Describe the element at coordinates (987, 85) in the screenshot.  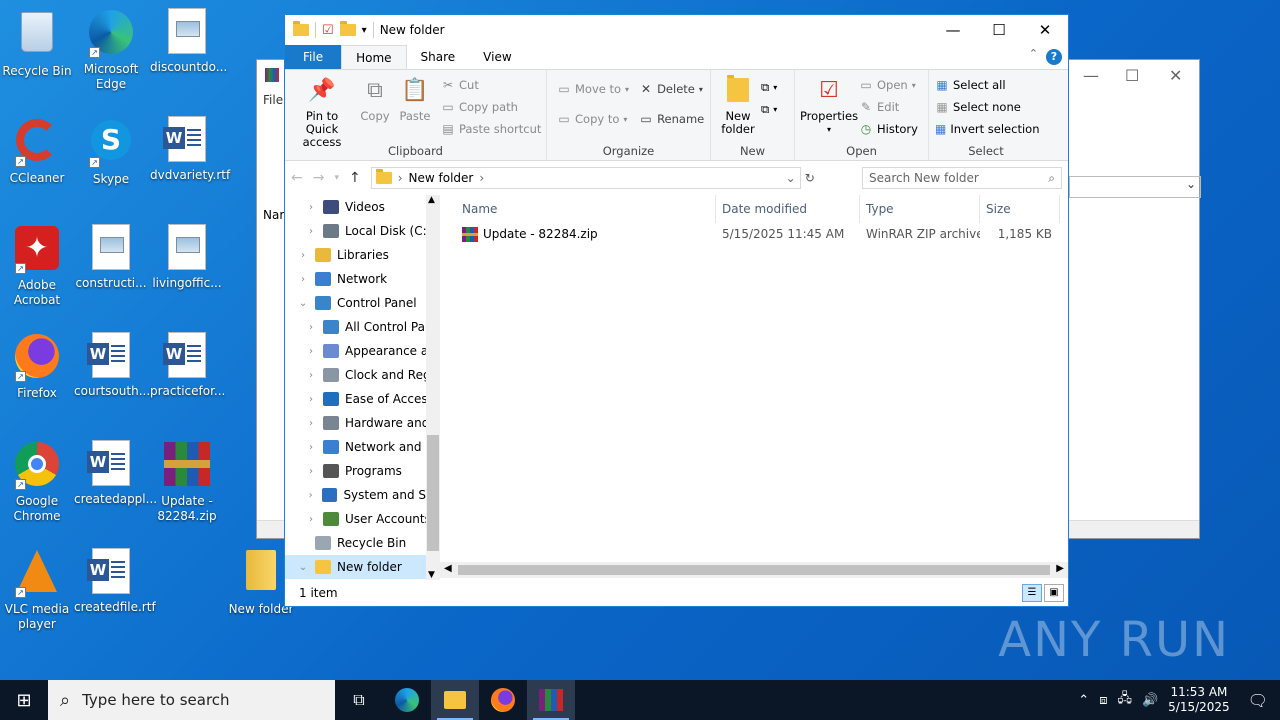
I see `select-all-button: ▦ Select all` at that location.